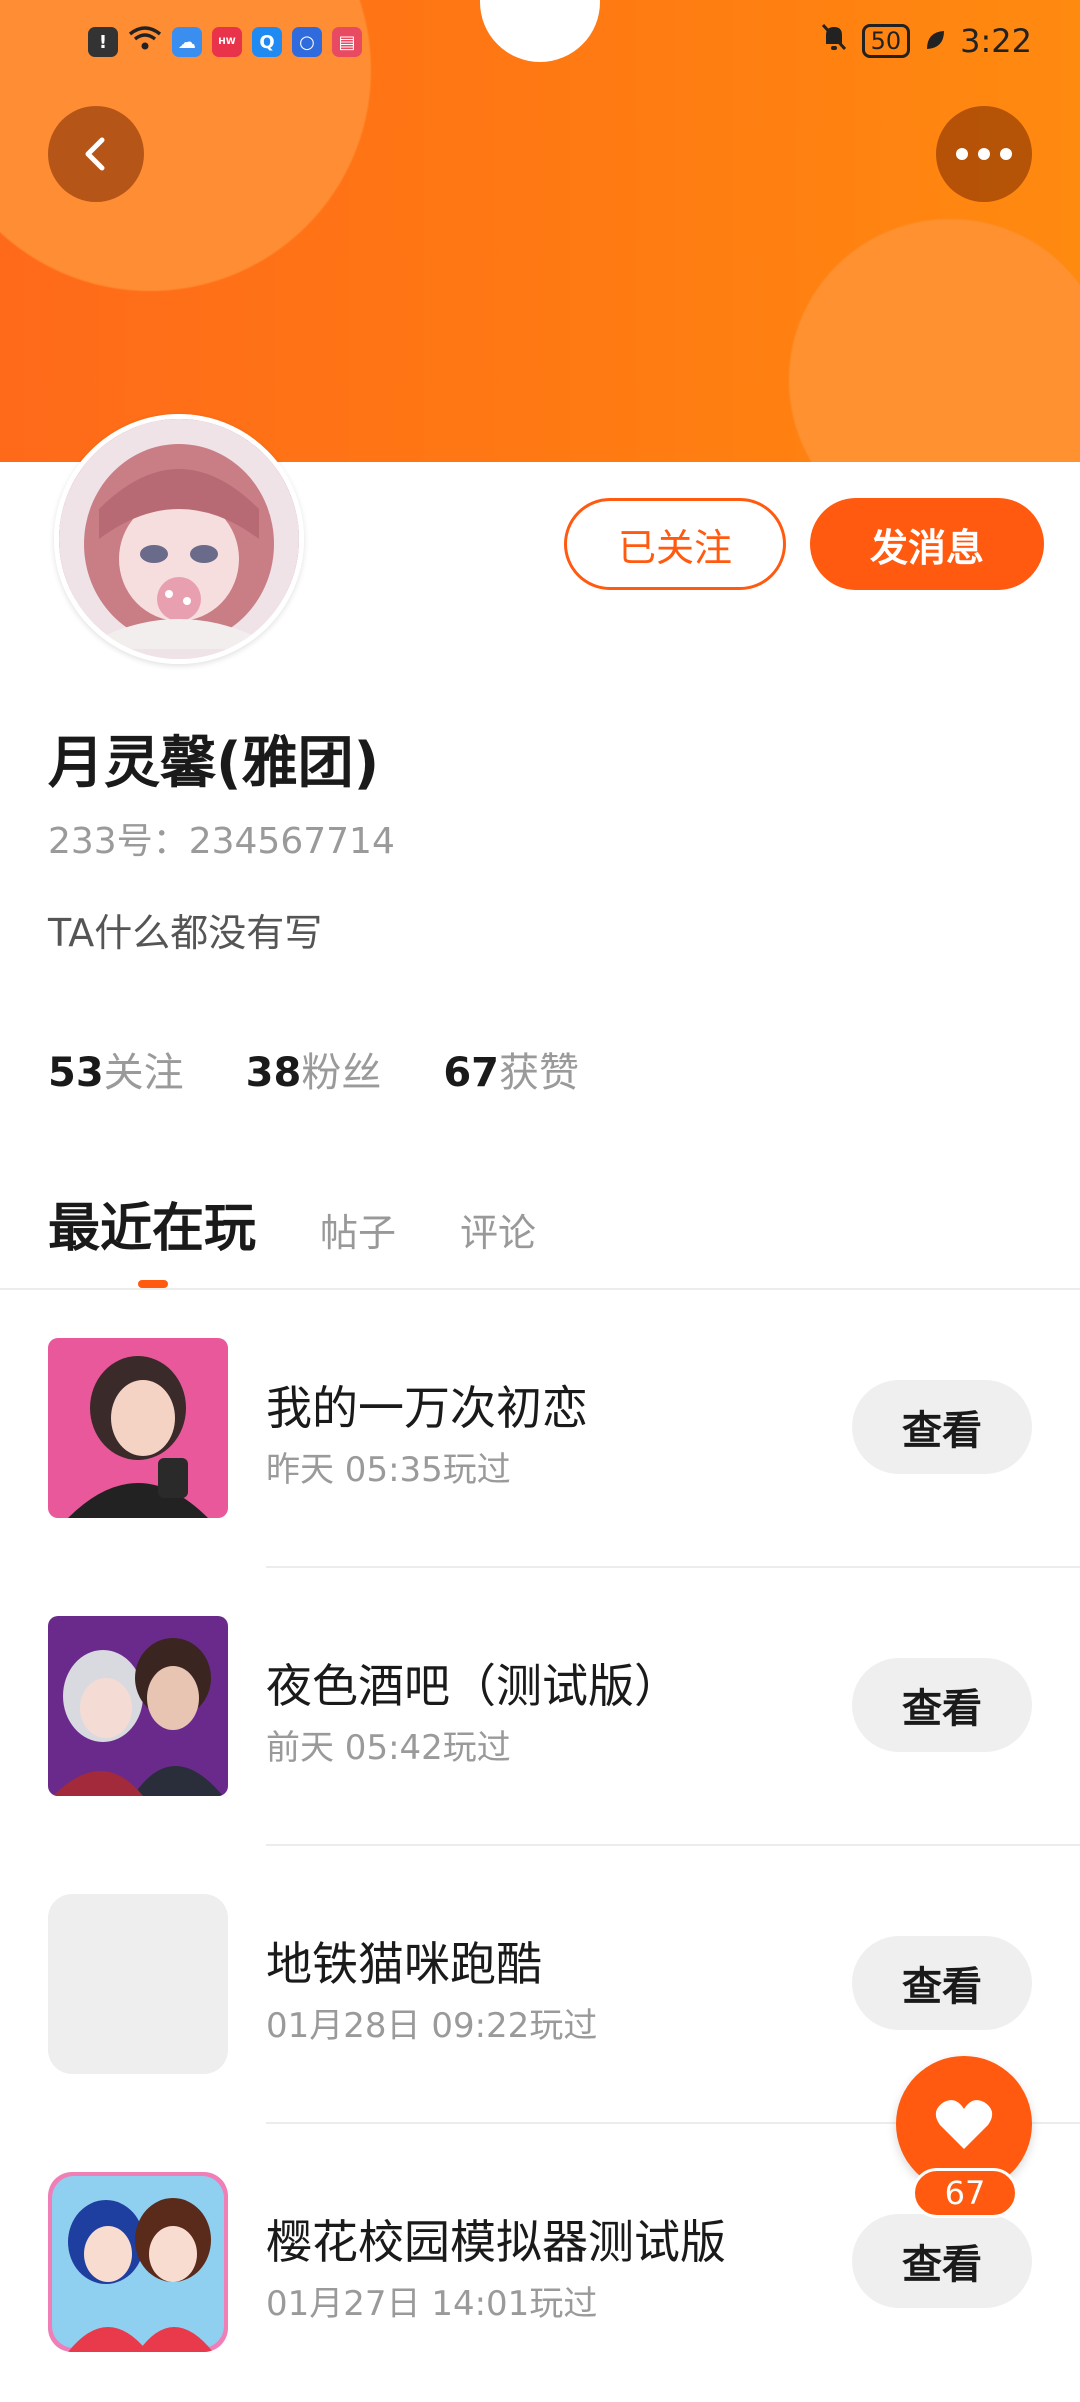  What do you see at coordinates (498, 1229) in the screenshot?
I see `tab-comments: 评论` at bounding box center [498, 1229].